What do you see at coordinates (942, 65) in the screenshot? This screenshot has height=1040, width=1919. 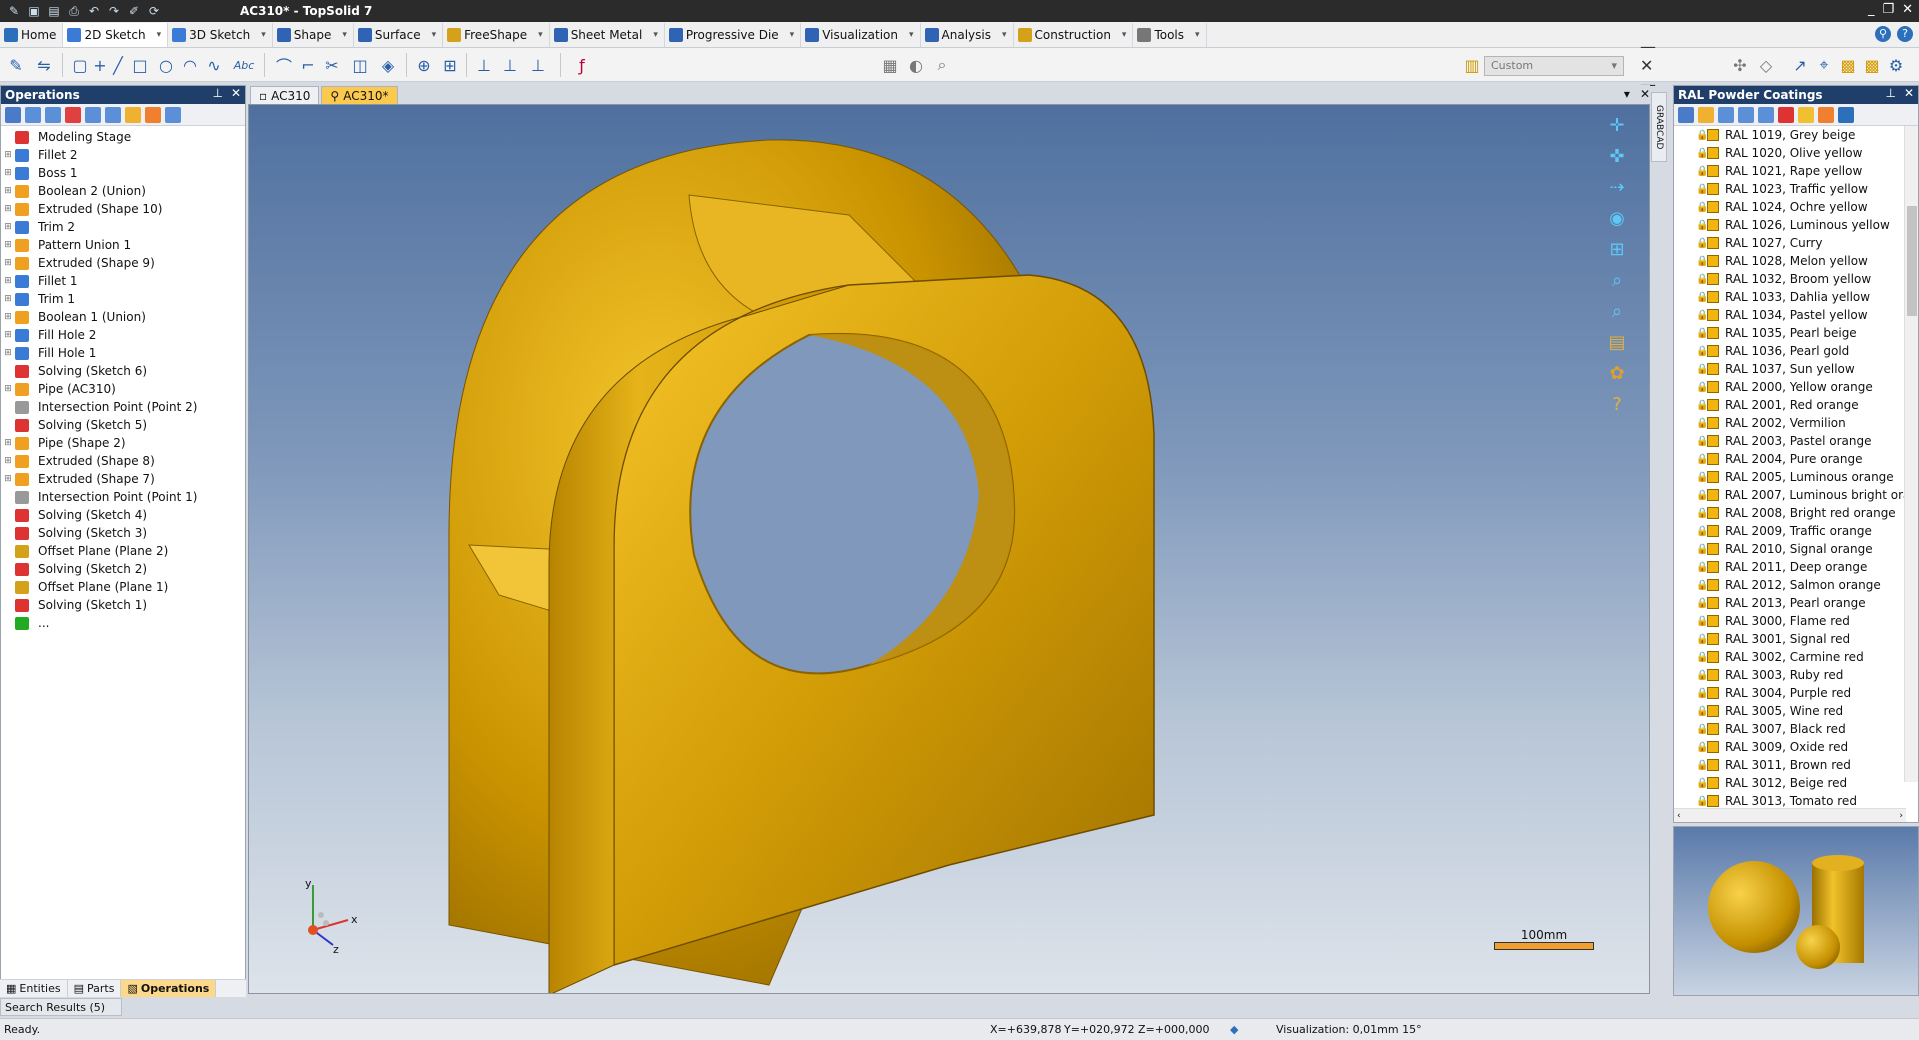 I see `zoom-icon: ⌕` at bounding box center [942, 65].